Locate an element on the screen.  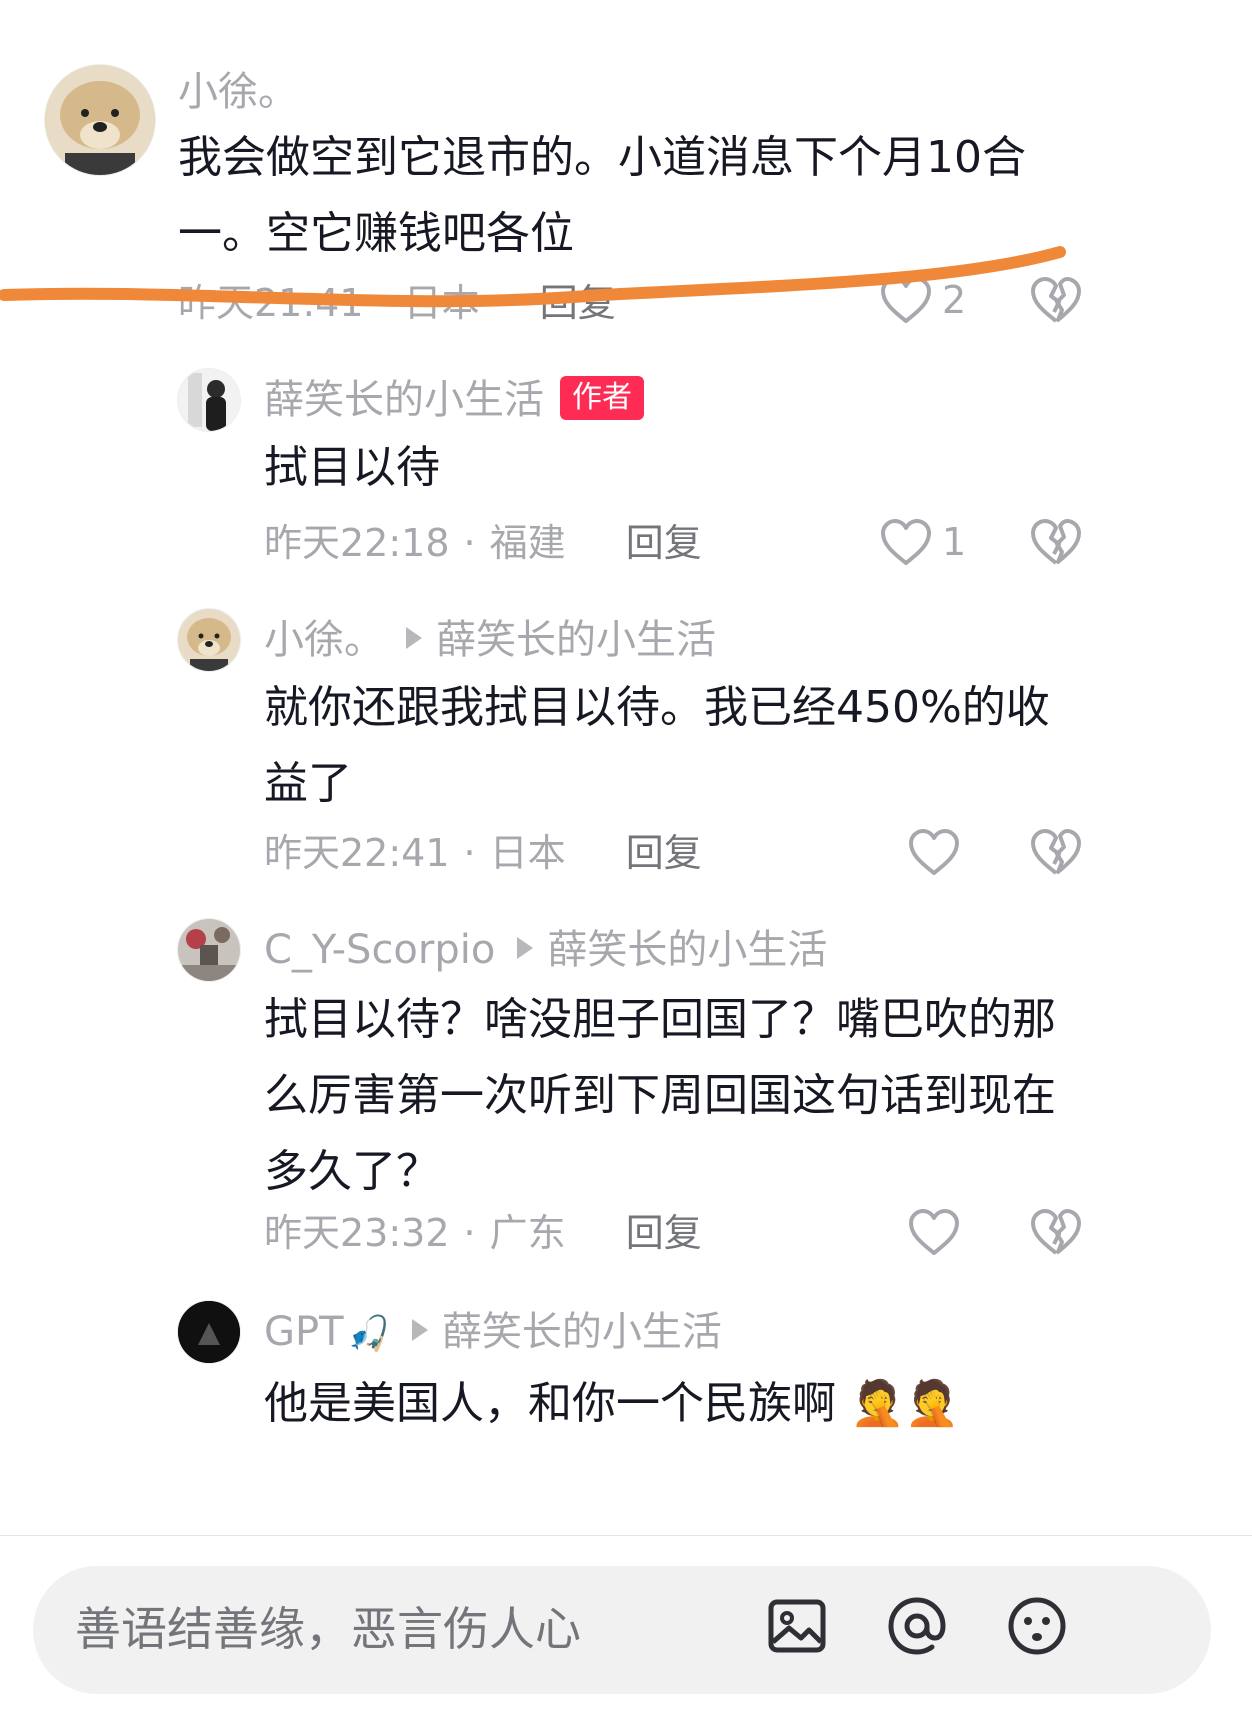
like-count: 1 is located at coordinates (954, 542).